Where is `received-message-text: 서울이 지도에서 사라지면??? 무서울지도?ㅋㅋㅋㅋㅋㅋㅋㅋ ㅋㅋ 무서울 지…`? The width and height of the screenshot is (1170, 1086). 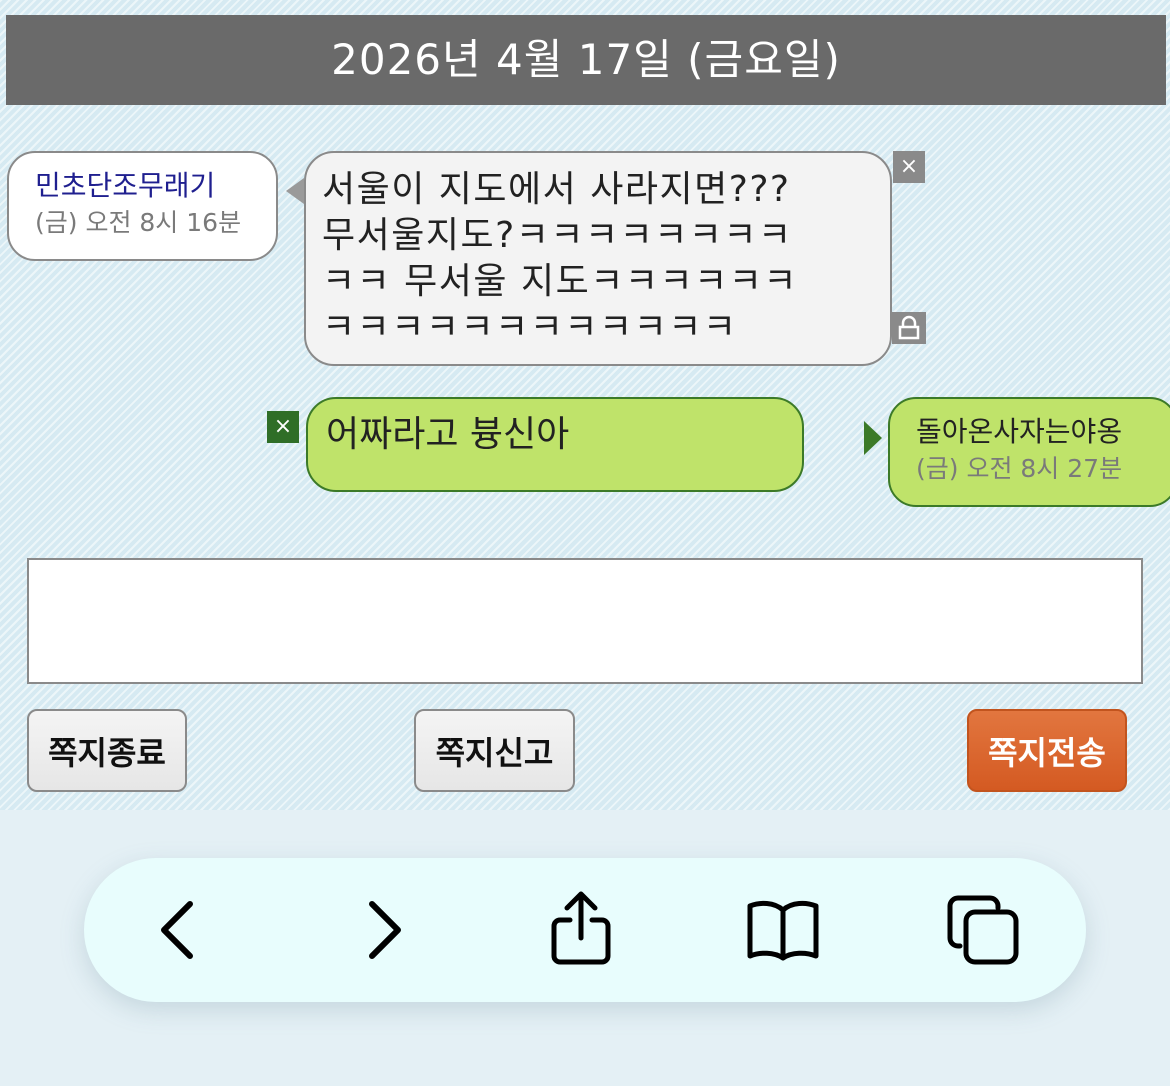
received-message-text: 서울이 지도에서 사라지면??? 무서울지도?ㅋㅋㅋㅋㅋㅋㅋㅋ ㅋㅋ 무서울 지… is located at coordinates (560, 258).